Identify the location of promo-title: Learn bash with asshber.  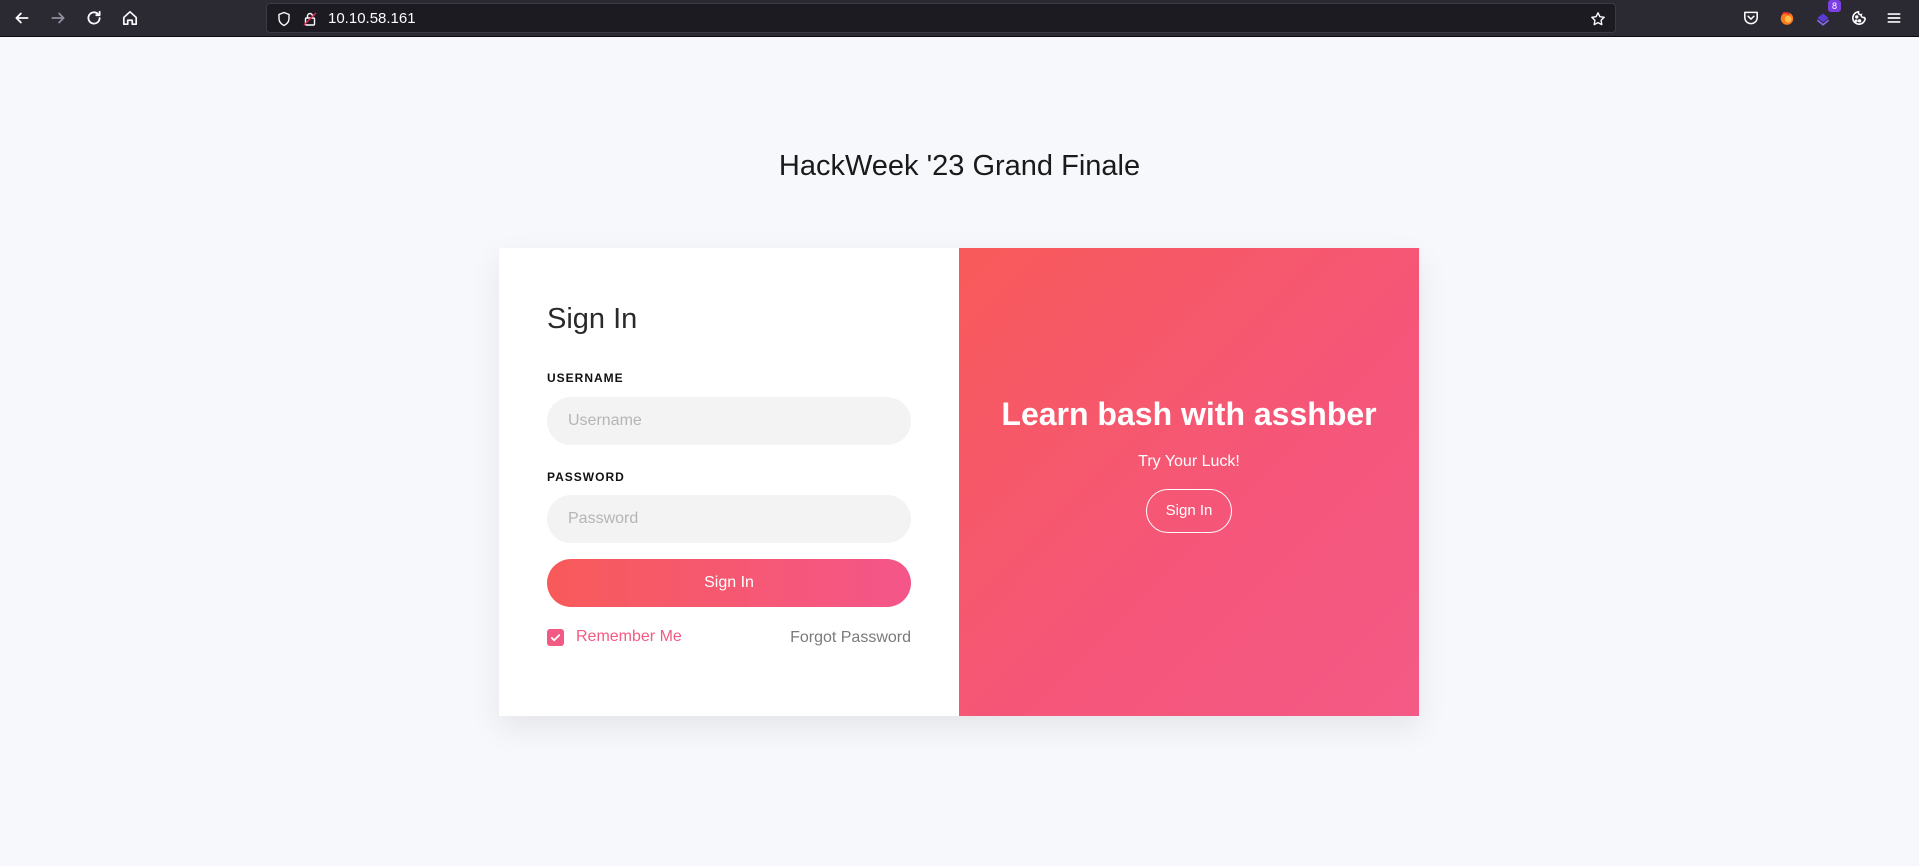
(1189, 413).